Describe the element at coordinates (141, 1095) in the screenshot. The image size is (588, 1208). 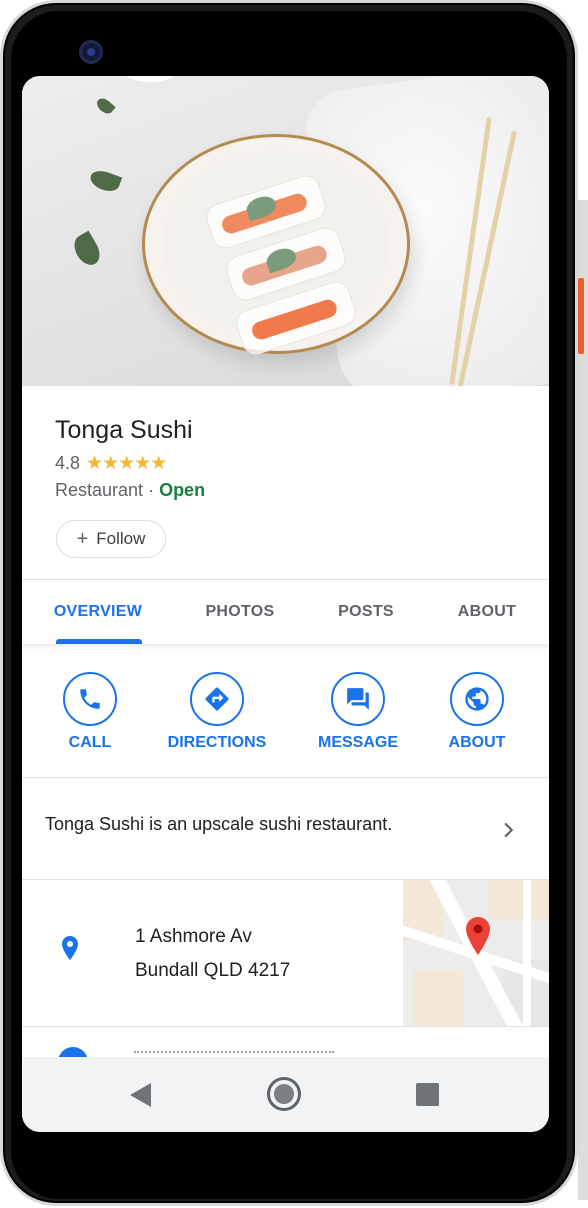
I see `back-triangle-icon` at that location.